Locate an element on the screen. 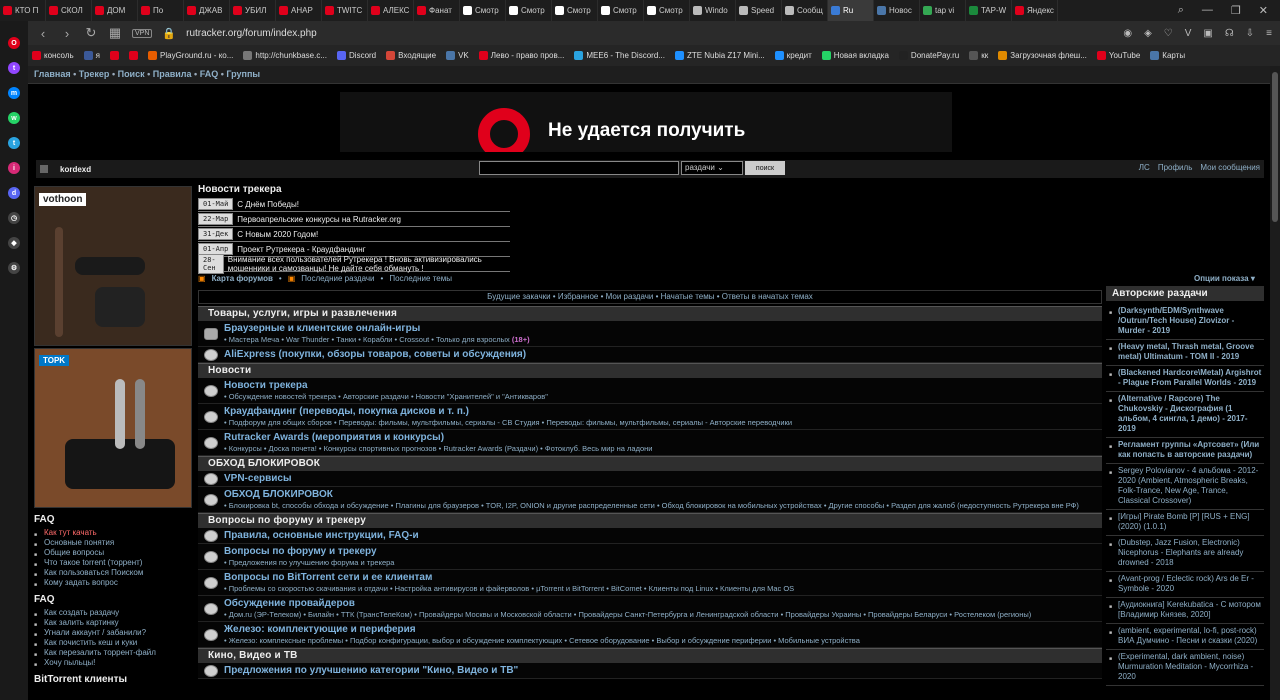  scrollbar-thumb is located at coordinates (1275, 147).